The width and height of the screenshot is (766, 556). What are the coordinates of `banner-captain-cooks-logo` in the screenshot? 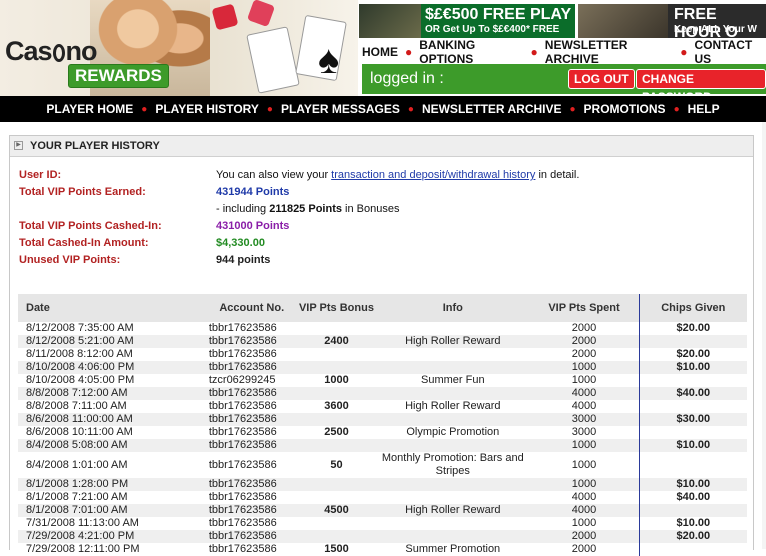 It's located at (623, 21).